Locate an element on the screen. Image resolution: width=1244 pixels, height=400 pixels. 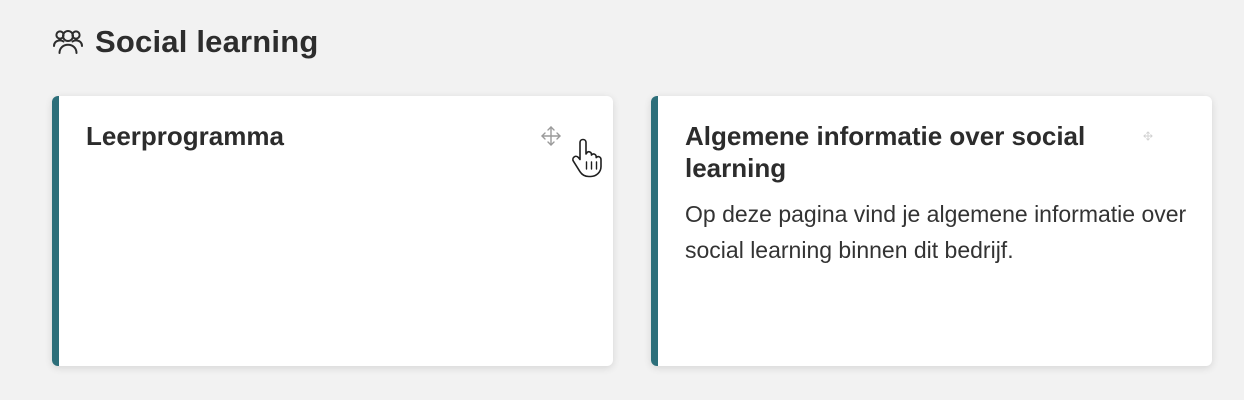
users-group-icon is located at coordinates (68, 42).